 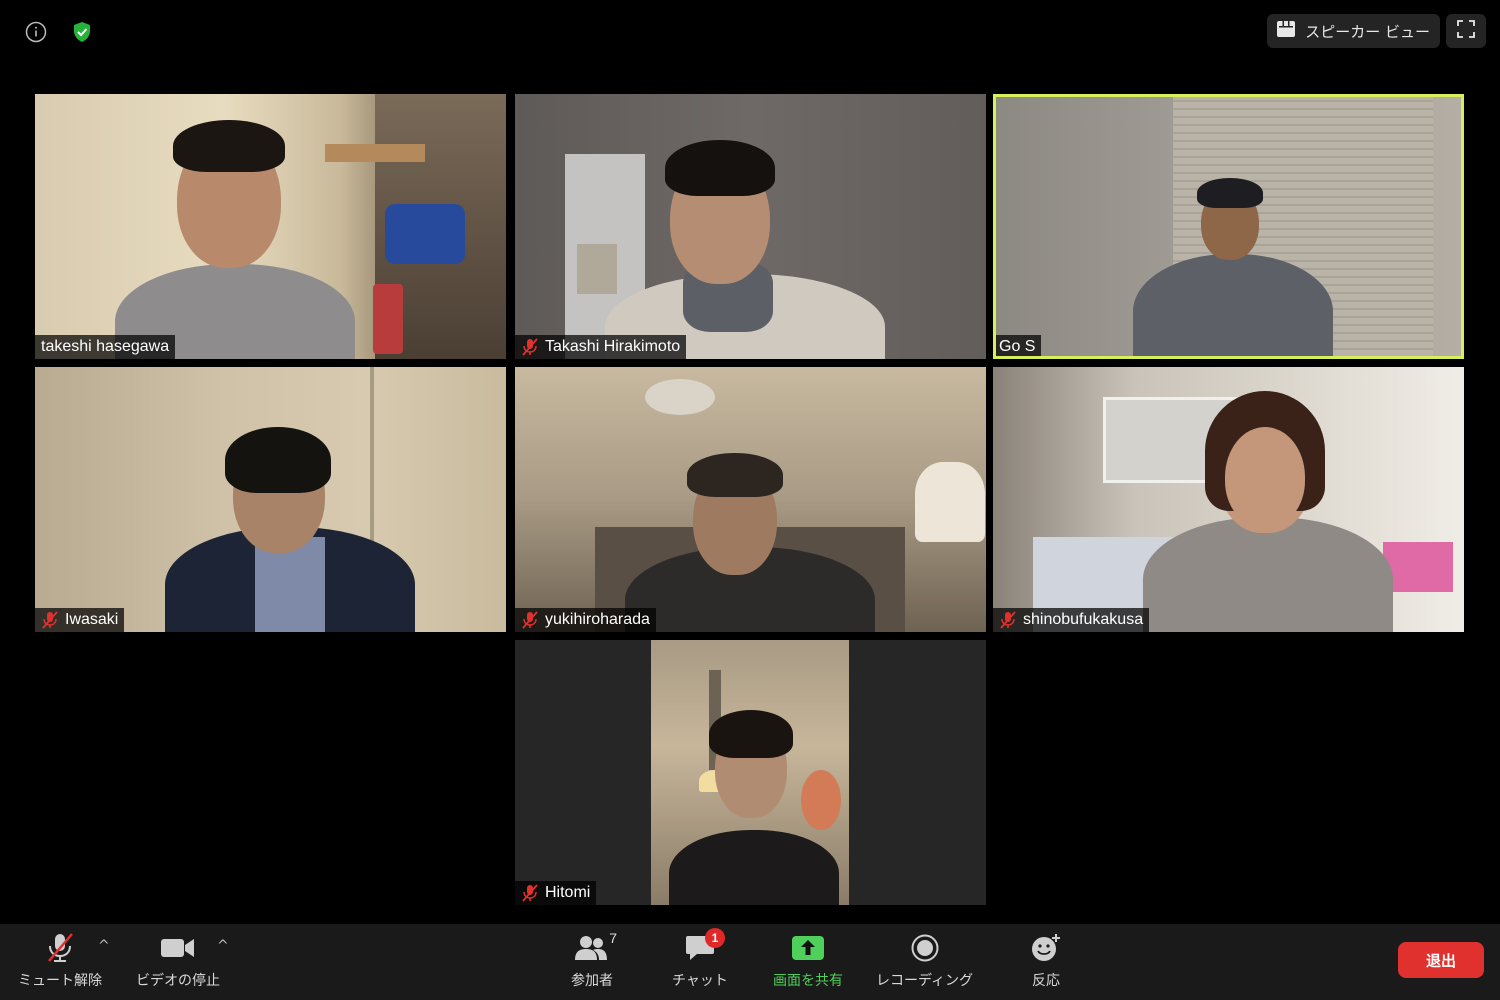 I want to click on fullscreen-icon, so click(x=1466, y=31).